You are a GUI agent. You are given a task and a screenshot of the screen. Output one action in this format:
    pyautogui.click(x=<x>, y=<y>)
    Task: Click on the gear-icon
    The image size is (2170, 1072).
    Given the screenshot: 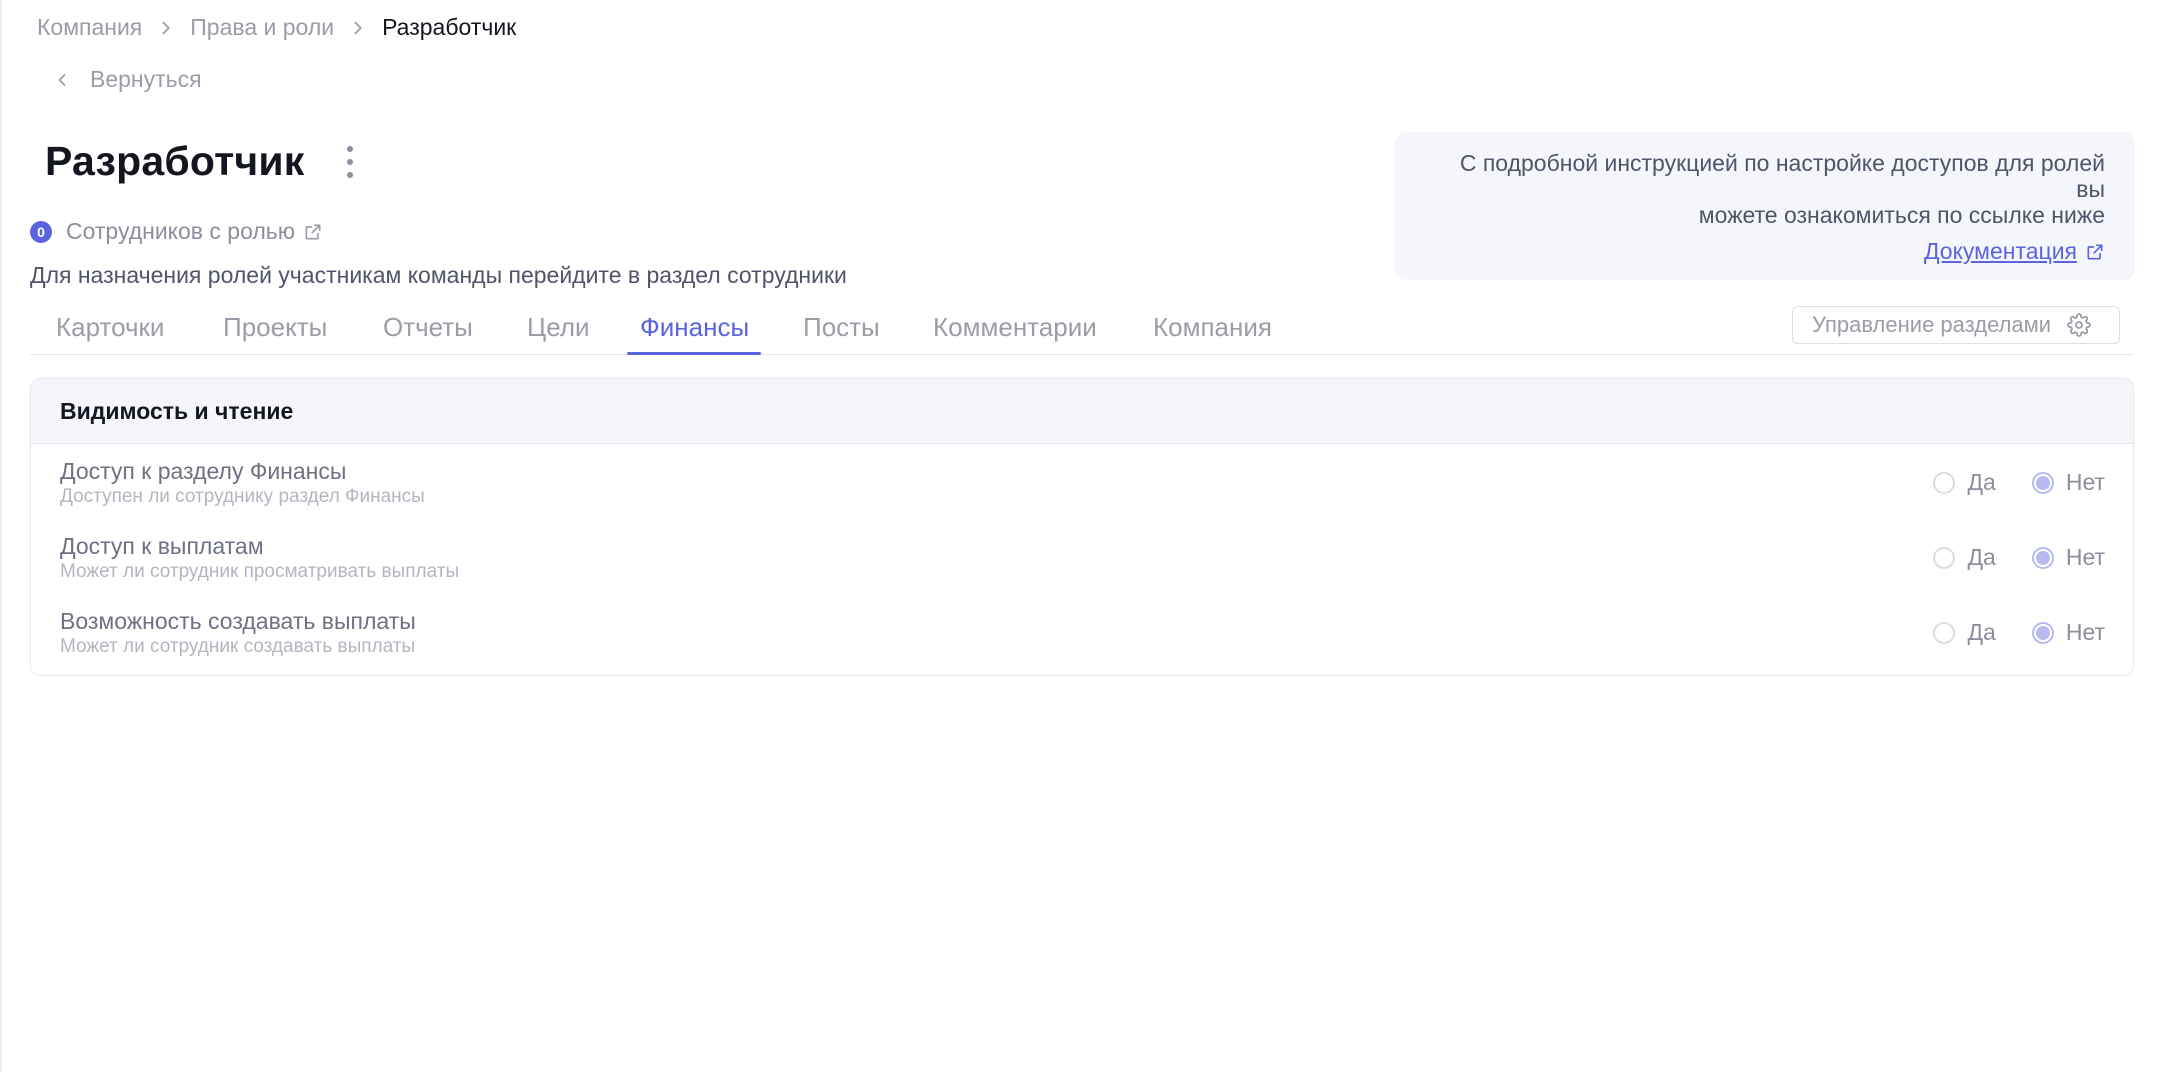 What is the action you would take?
    pyautogui.click(x=2079, y=325)
    